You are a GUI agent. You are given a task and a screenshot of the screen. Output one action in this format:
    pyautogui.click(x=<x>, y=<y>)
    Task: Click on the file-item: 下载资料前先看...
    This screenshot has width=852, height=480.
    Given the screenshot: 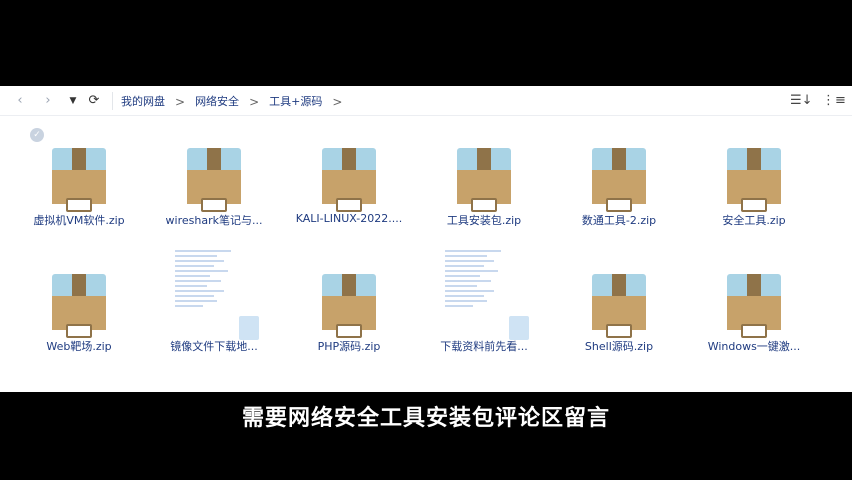 What is the action you would take?
    pyautogui.click(x=484, y=301)
    